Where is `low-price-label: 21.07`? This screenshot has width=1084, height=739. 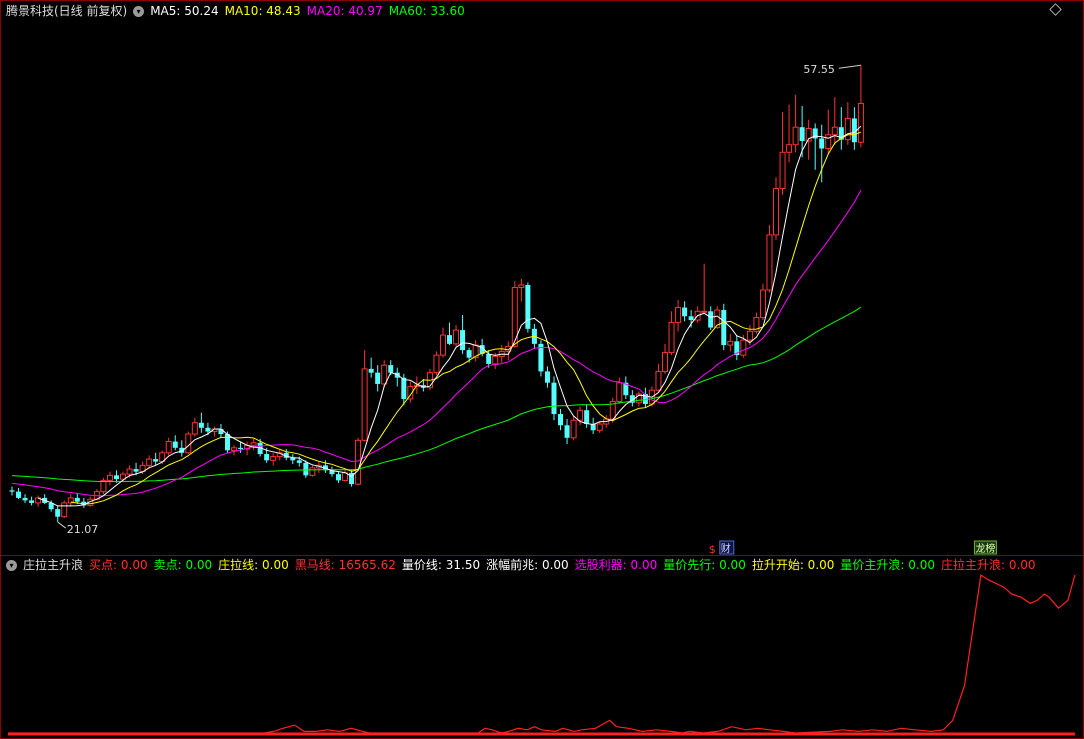 low-price-label: 21.07 is located at coordinates (83, 529).